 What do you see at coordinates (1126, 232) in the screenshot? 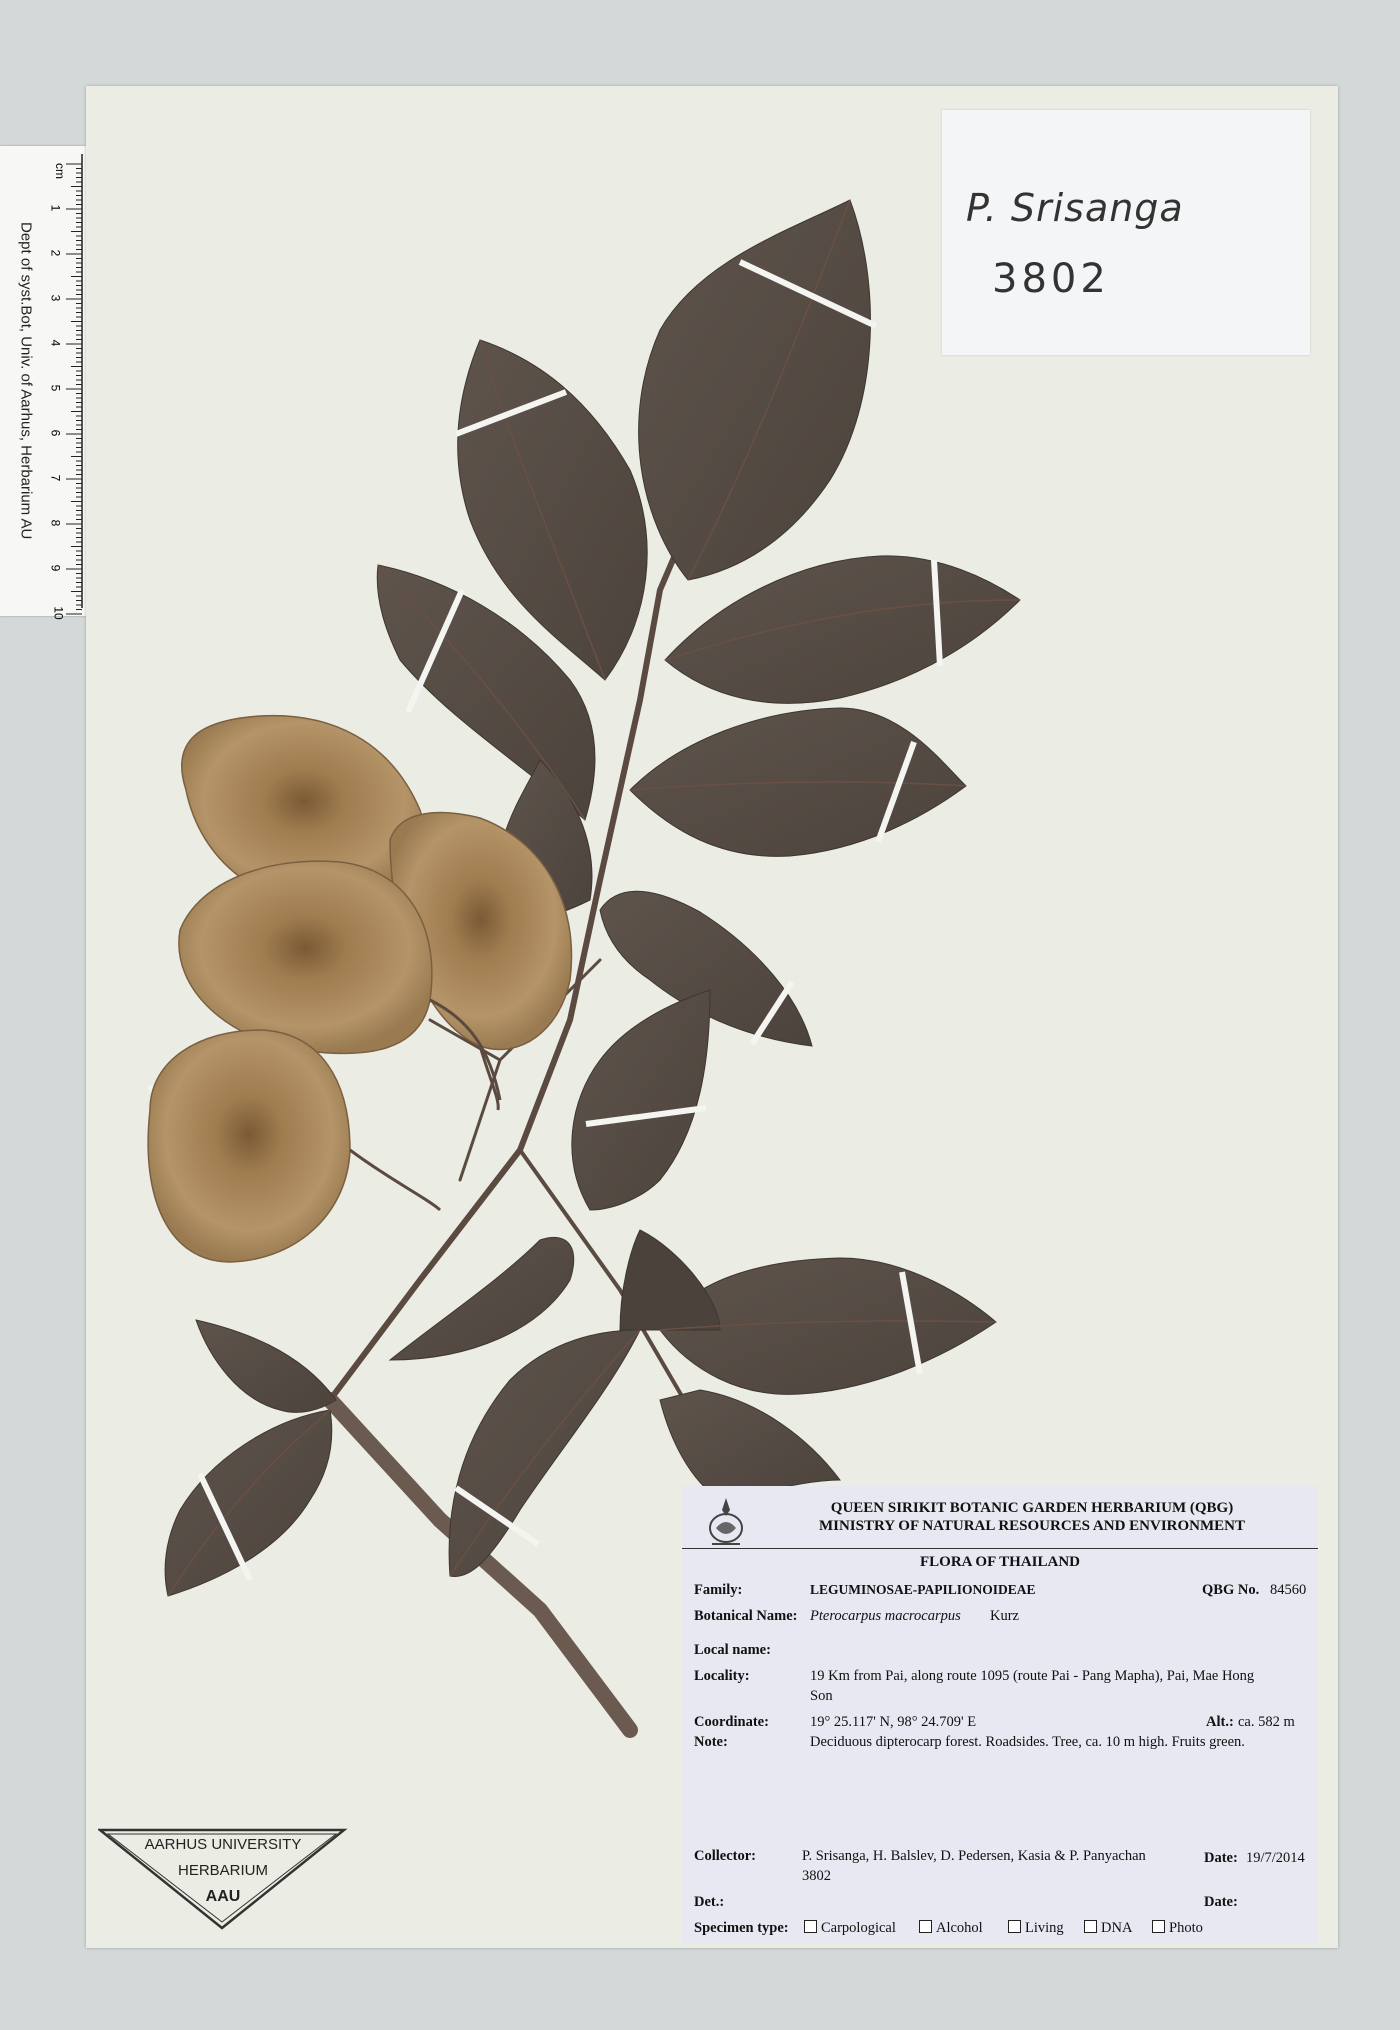
I see `collector-note-slip: P. Srisanga 3802` at bounding box center [1126, 232].